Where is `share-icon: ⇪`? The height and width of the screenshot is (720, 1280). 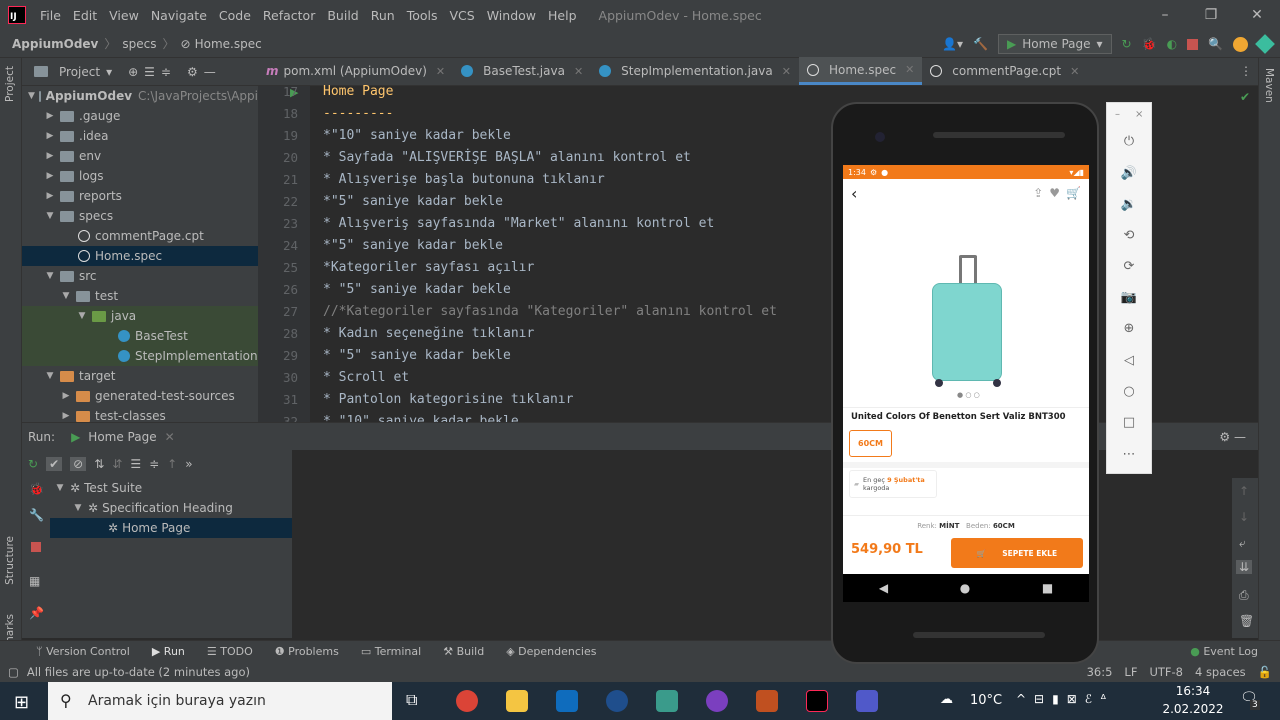 share-icon: ⇪ is located at coordinates (1038, 193).